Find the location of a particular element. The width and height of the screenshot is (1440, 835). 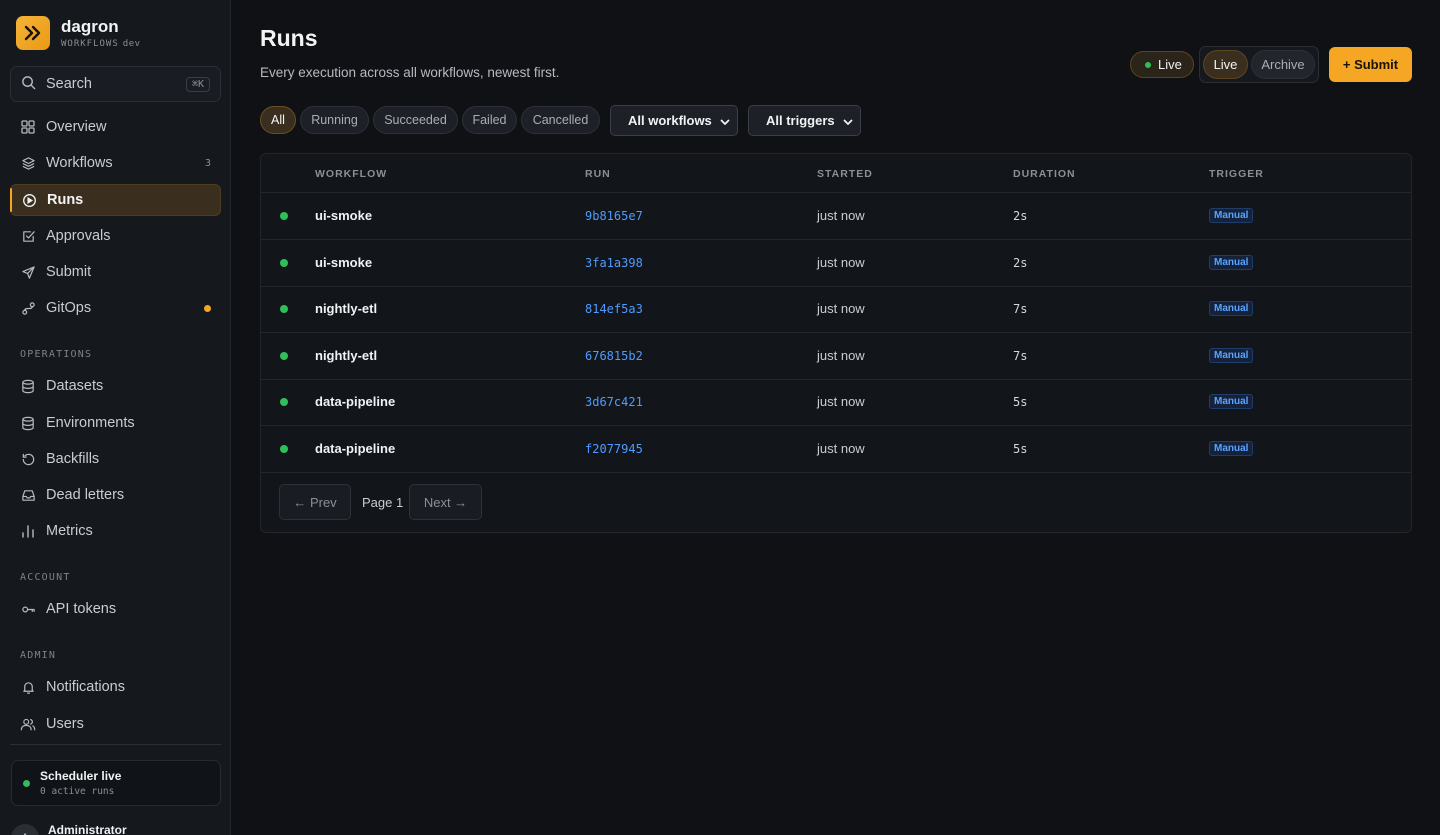

row-run-id: 3d67c421 is located at coordinates (614, 402).